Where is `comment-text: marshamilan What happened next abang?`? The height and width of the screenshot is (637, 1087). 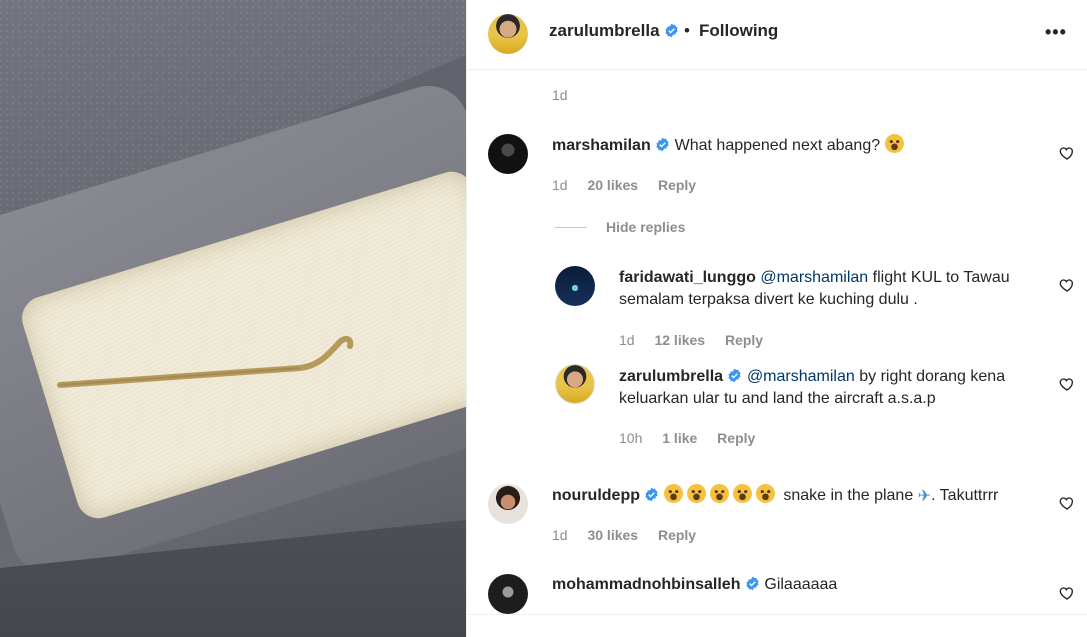
comment-text: marshamilan What happened next abang? is located at coordinates (792, 145).